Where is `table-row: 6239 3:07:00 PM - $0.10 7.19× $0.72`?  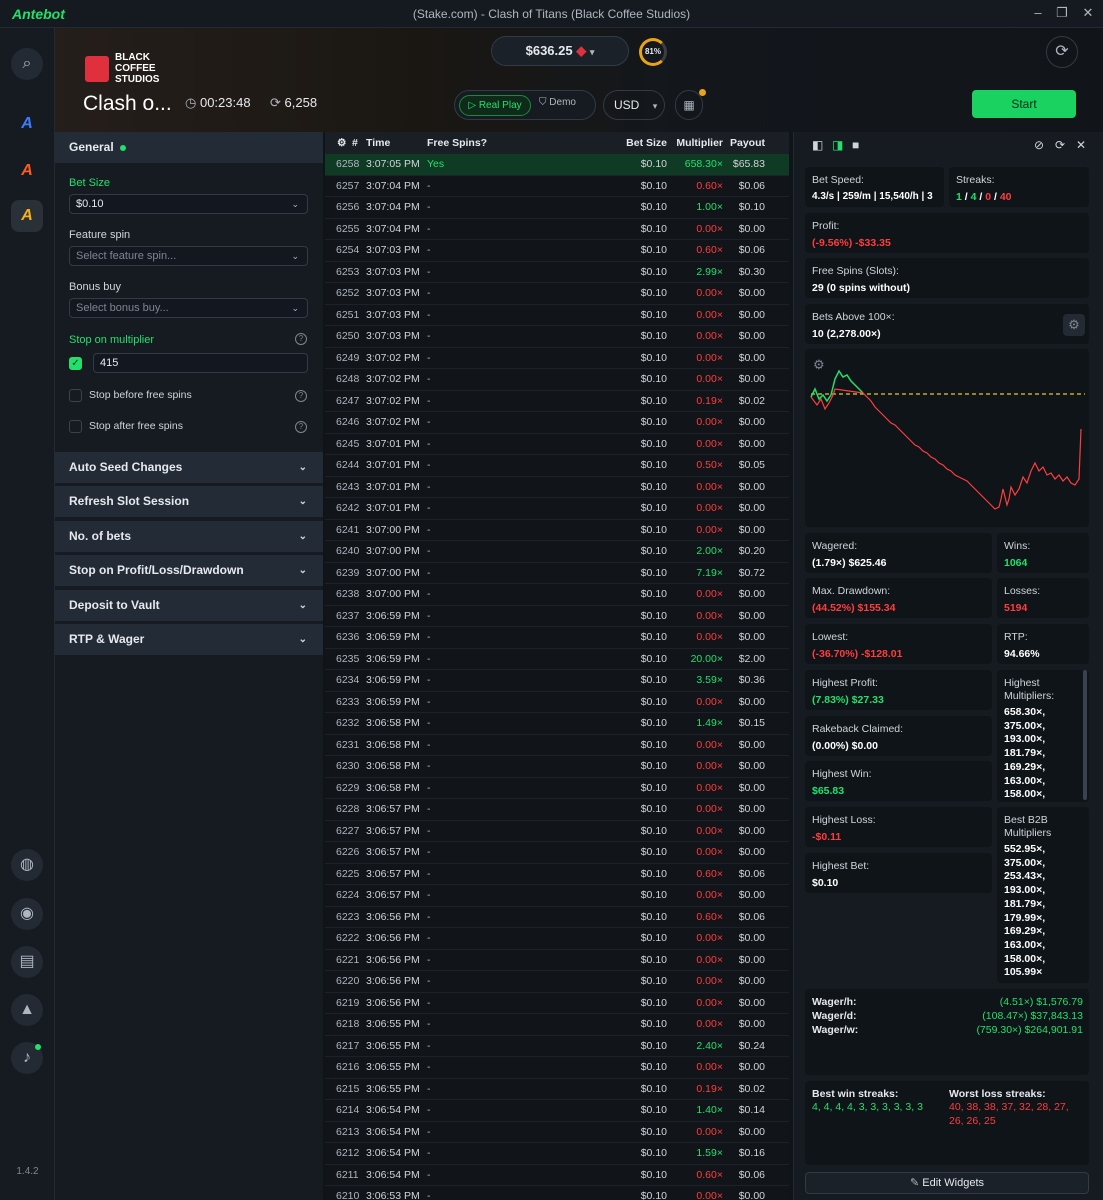
table-row: 6239 3:07:00 PM - $0.10 7.19× $0.72 is located at coordinates (557, 573).